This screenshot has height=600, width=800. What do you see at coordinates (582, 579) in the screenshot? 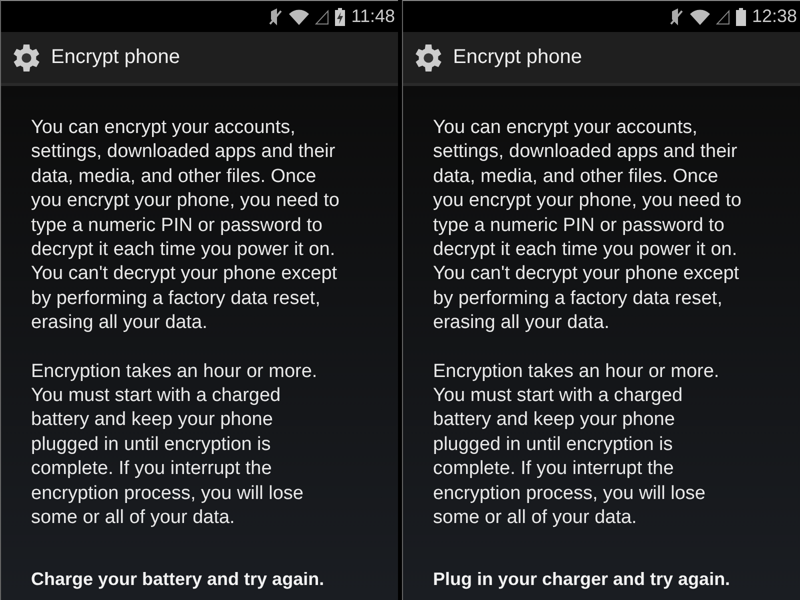
I see `warning-message: Plug in your charger and try again.` at bounding box center [582, 579].